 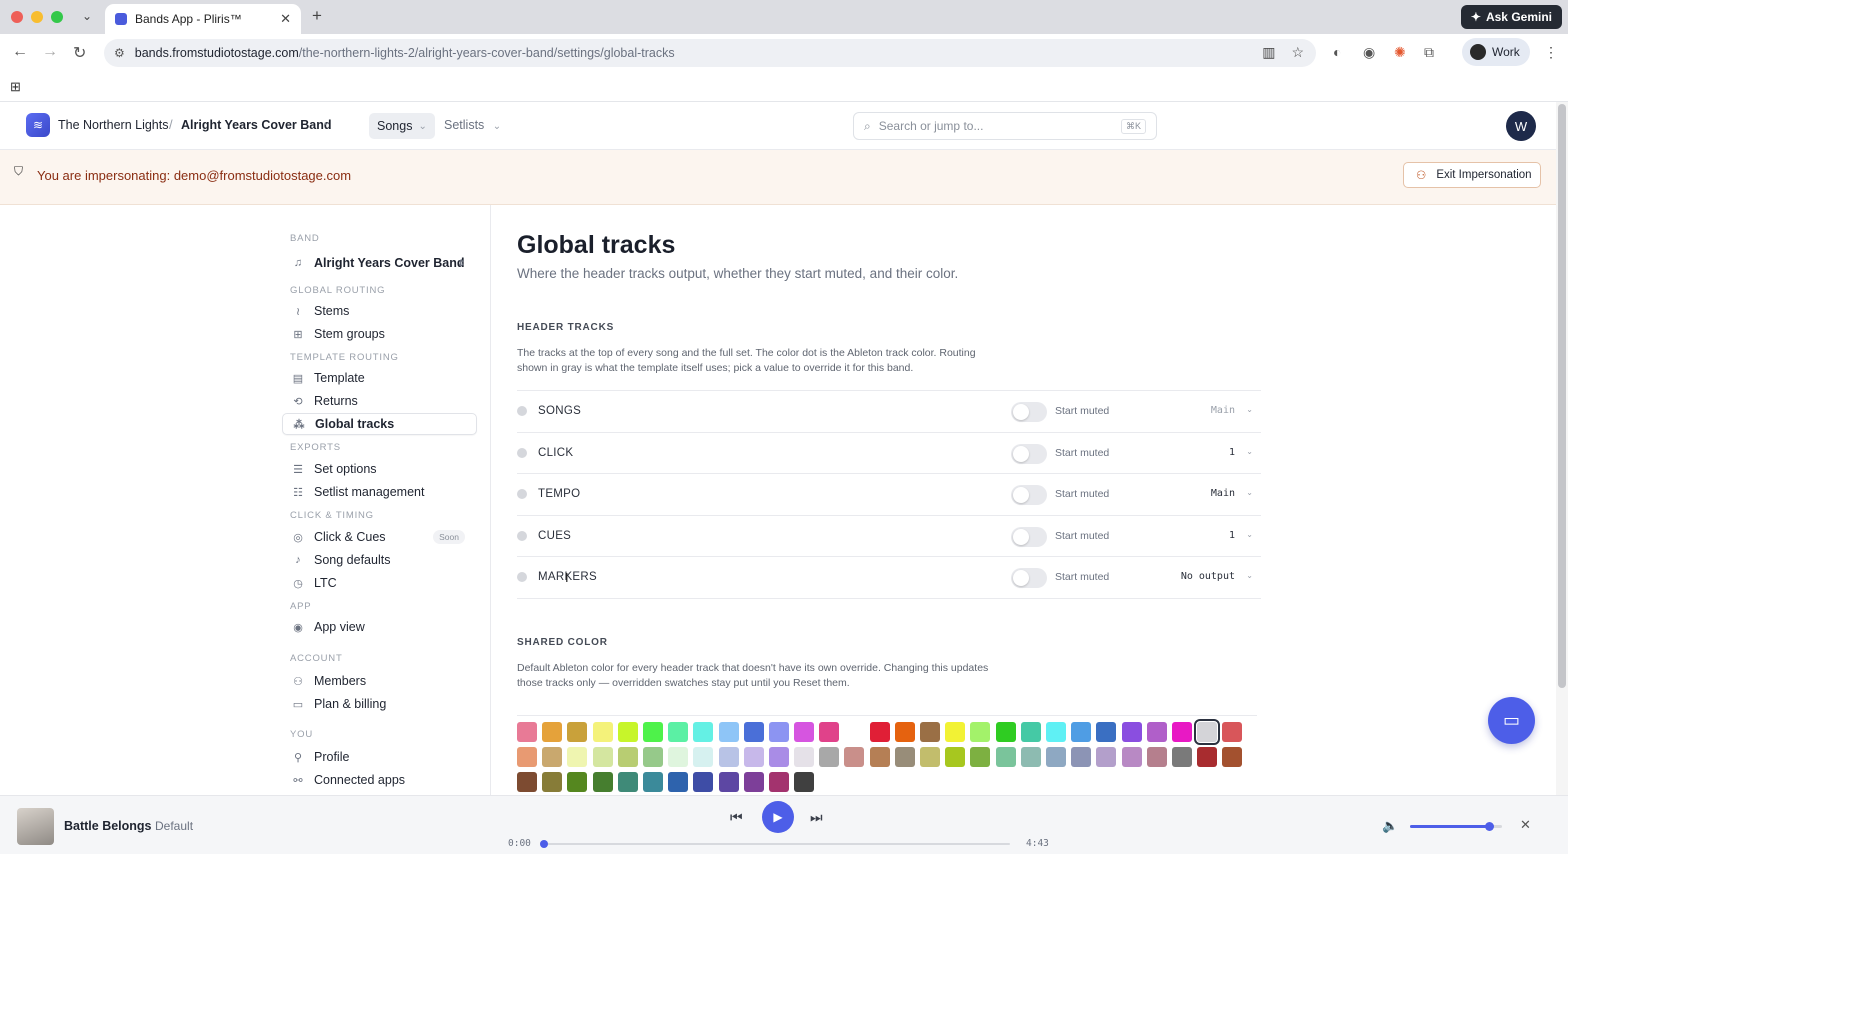 What do you see at coordinates (1511, 720) in the screenshot?
I see `chat-support-button: ▭` at bounding box center [1511, 720].